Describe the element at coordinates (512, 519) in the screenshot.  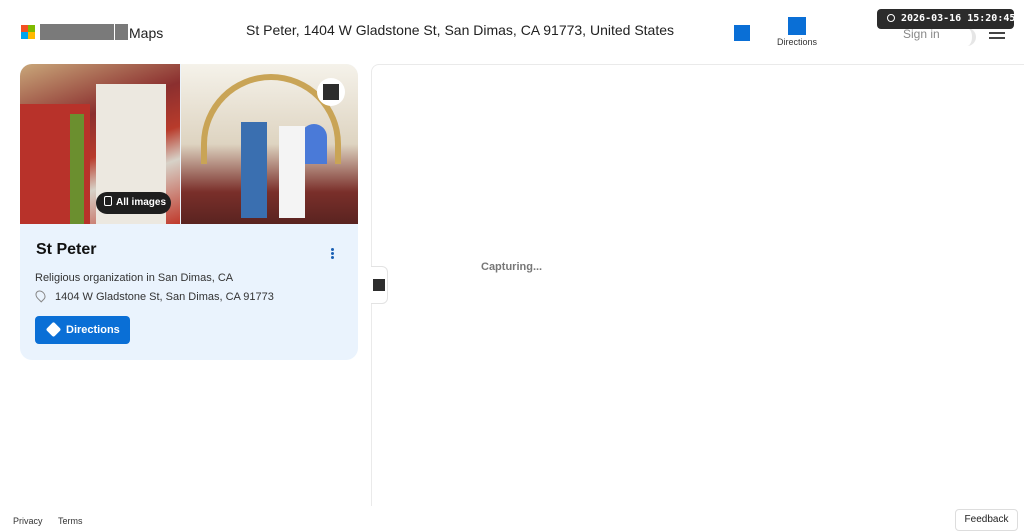
I see `footer: Privacy Terms` at that location.